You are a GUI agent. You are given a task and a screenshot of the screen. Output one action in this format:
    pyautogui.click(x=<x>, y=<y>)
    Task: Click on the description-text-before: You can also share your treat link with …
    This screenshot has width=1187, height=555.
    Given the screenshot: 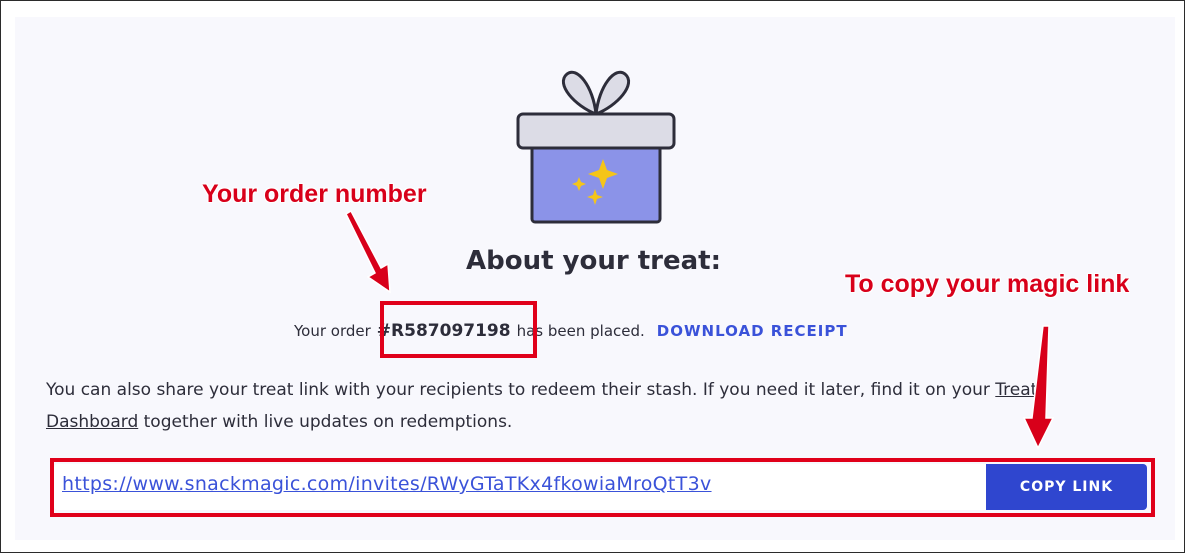 What is the action you would take?
    pyautogui.click(x=521, y=390)
    